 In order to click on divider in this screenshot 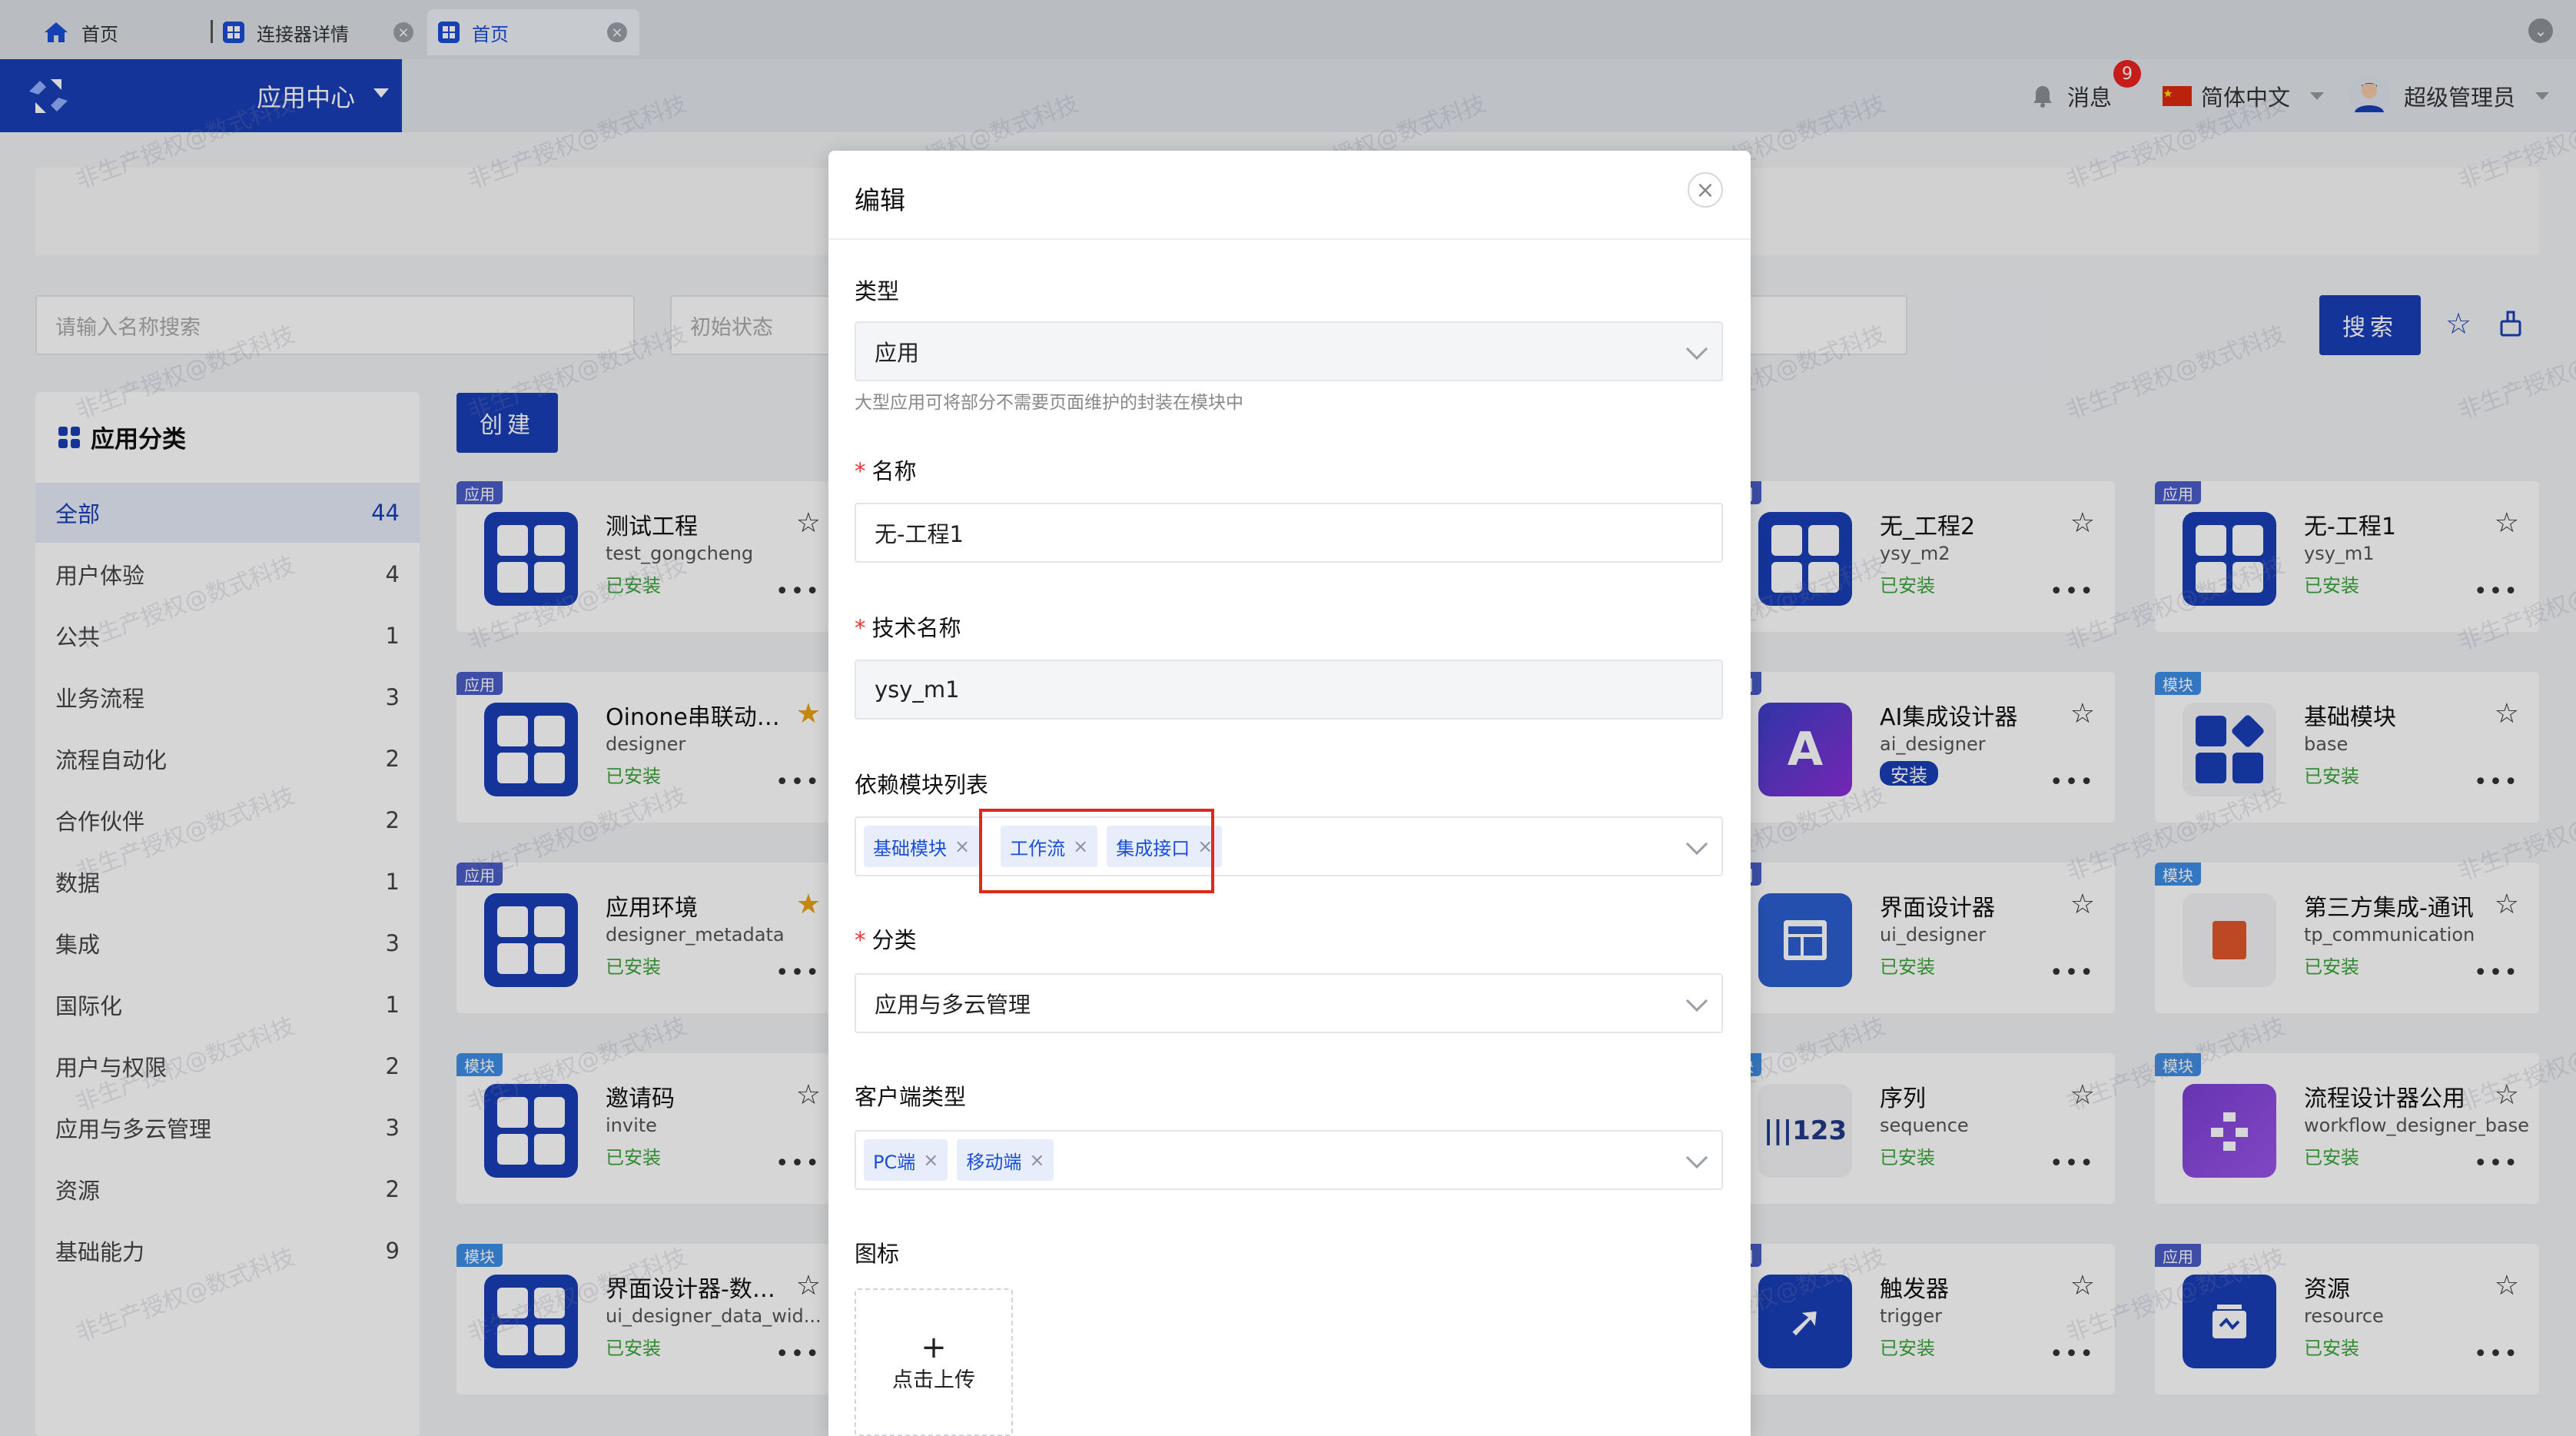, I will do `click(1289, 239)`.